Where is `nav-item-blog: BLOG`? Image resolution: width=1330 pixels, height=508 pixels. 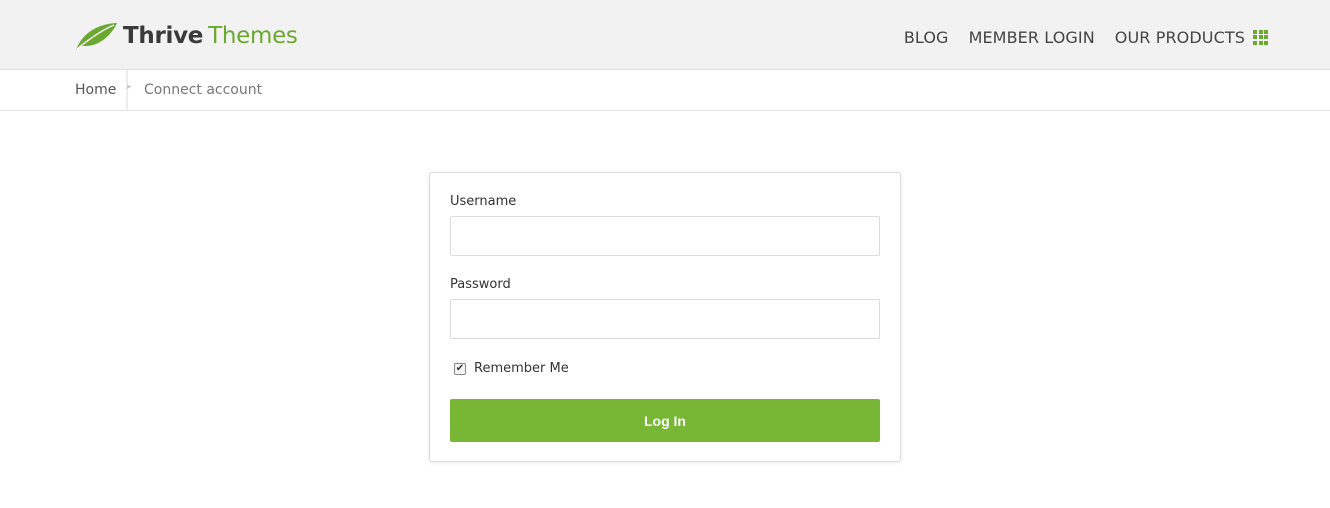 nav-item-blog: BLOG is located at coordinates (926, 37).